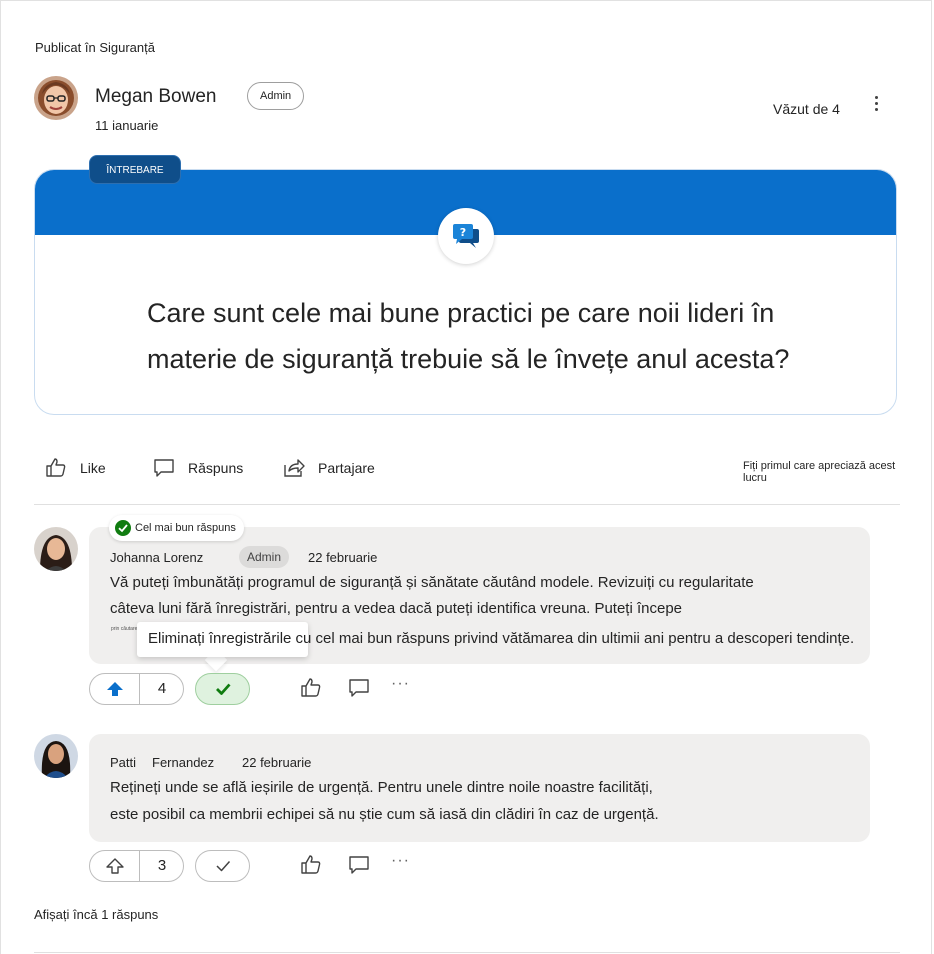 The height and width of the screenshot is (954, 934). I want to click on share-label: Partajare, so click(346, 468).